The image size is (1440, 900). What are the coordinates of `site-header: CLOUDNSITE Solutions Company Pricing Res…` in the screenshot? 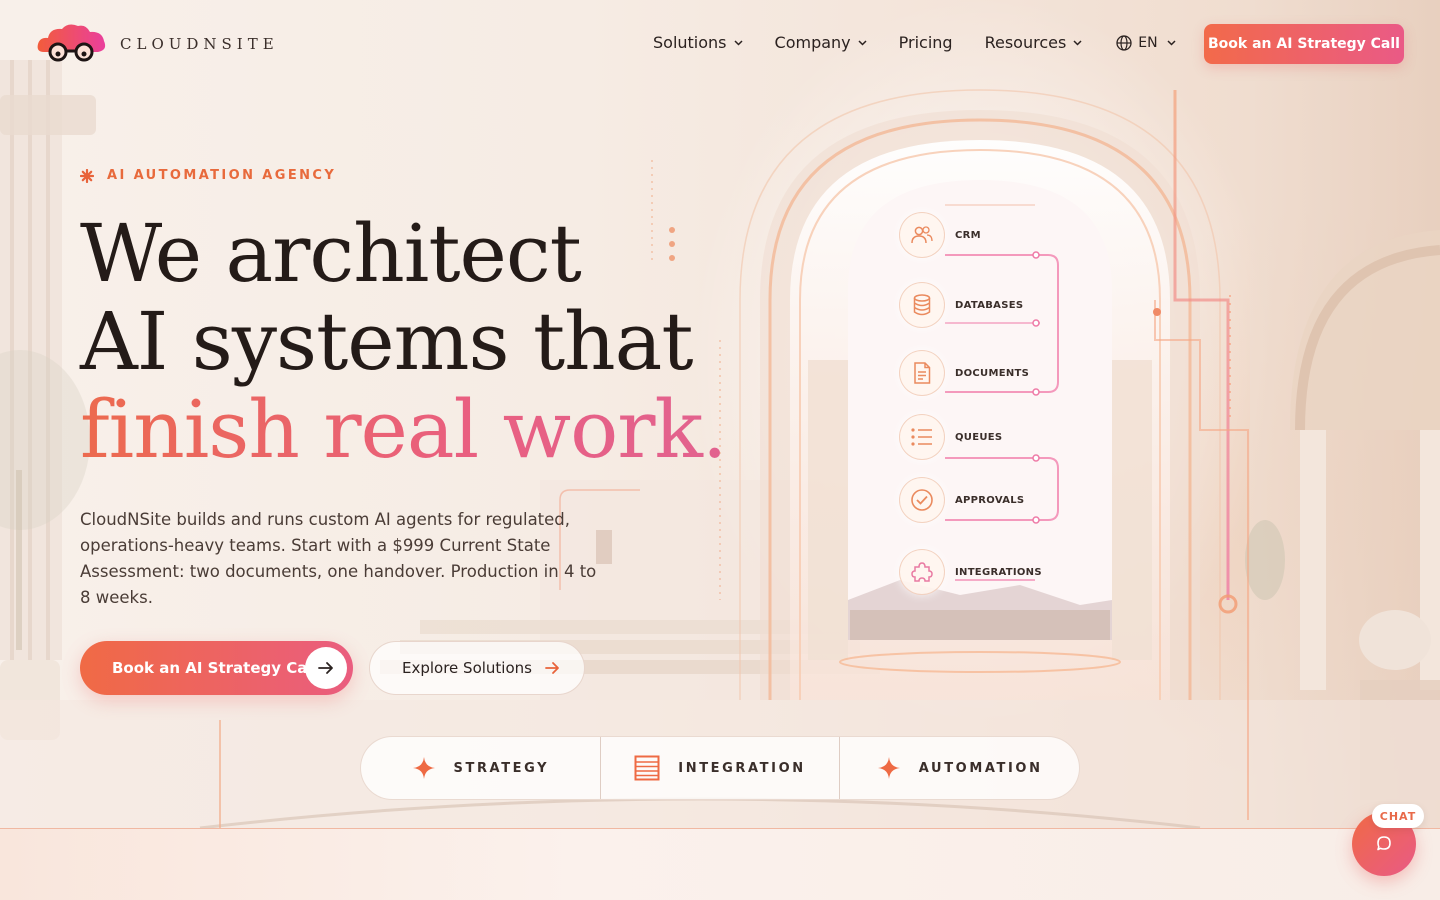 It's located at (720, 44).